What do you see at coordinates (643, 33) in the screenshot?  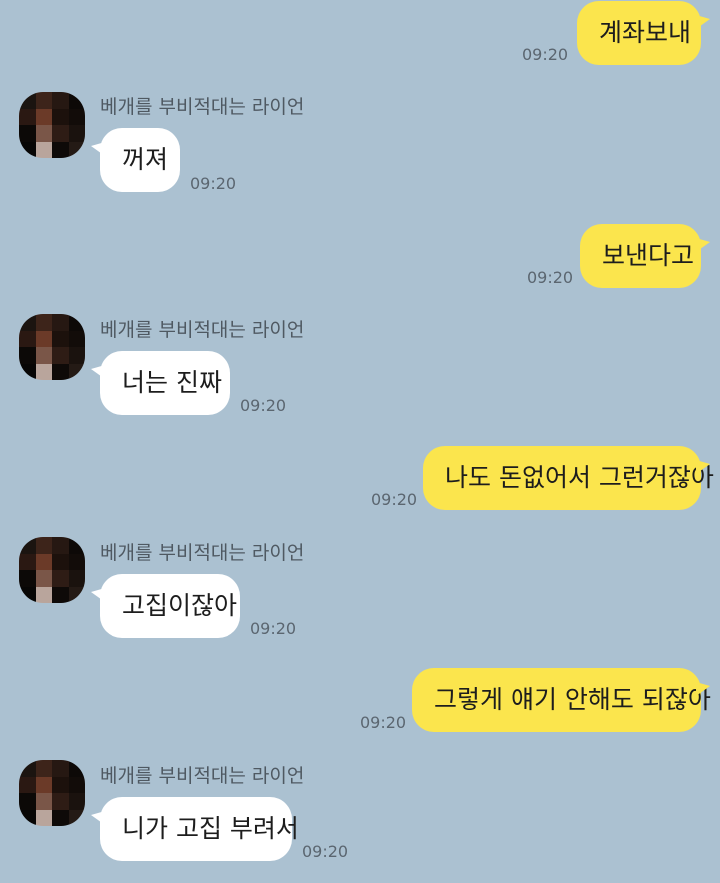 I see `sent-message-bubble: 계좌보내` at bounding box center [643, 33].